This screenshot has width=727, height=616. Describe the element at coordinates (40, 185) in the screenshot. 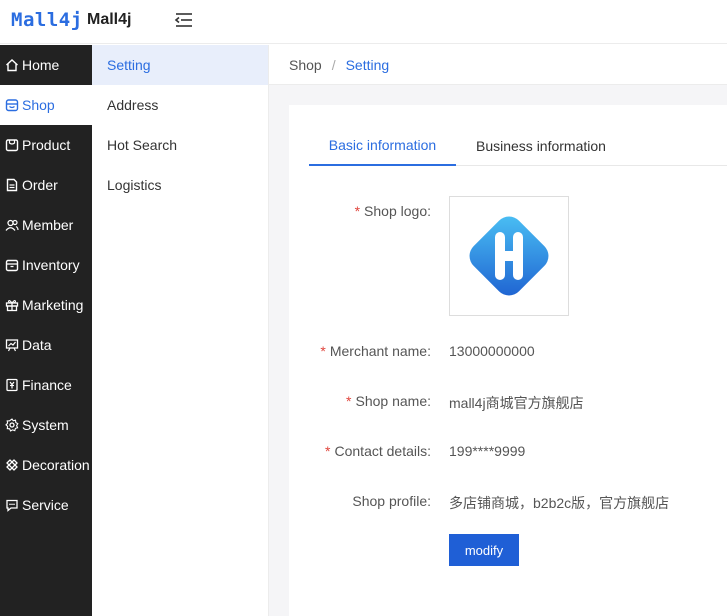

I see `sidebar-item-label: Order` at that location.